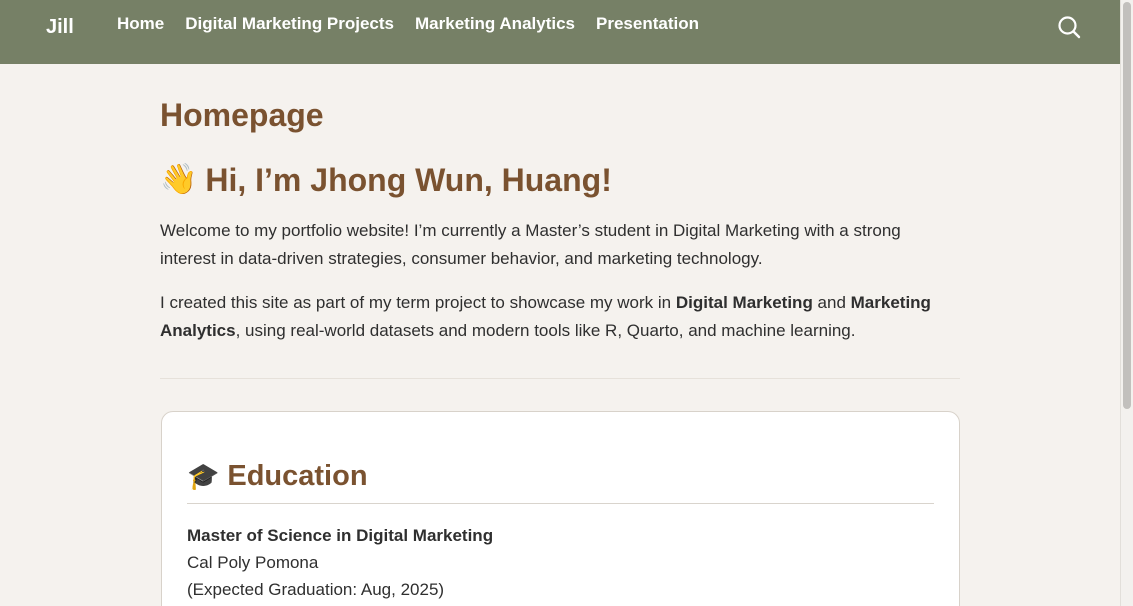  What do you see at coordinates (140, 24) in the screenshot?
I see `nav-link-home: Home` at bounding box center [140, 24].